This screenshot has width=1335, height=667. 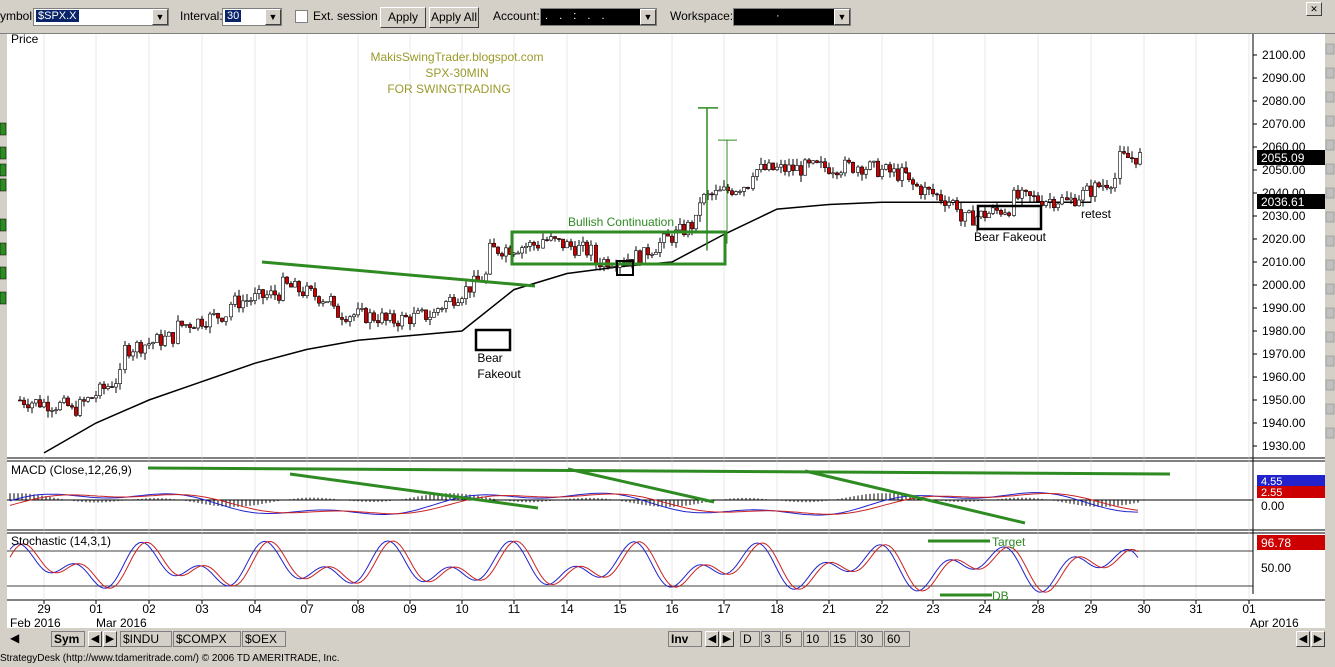 What do you see at coordinates (598, 17) in the screenshot?
I see `account-combo: . . : . . ▼` at bounding box center [598, 17].